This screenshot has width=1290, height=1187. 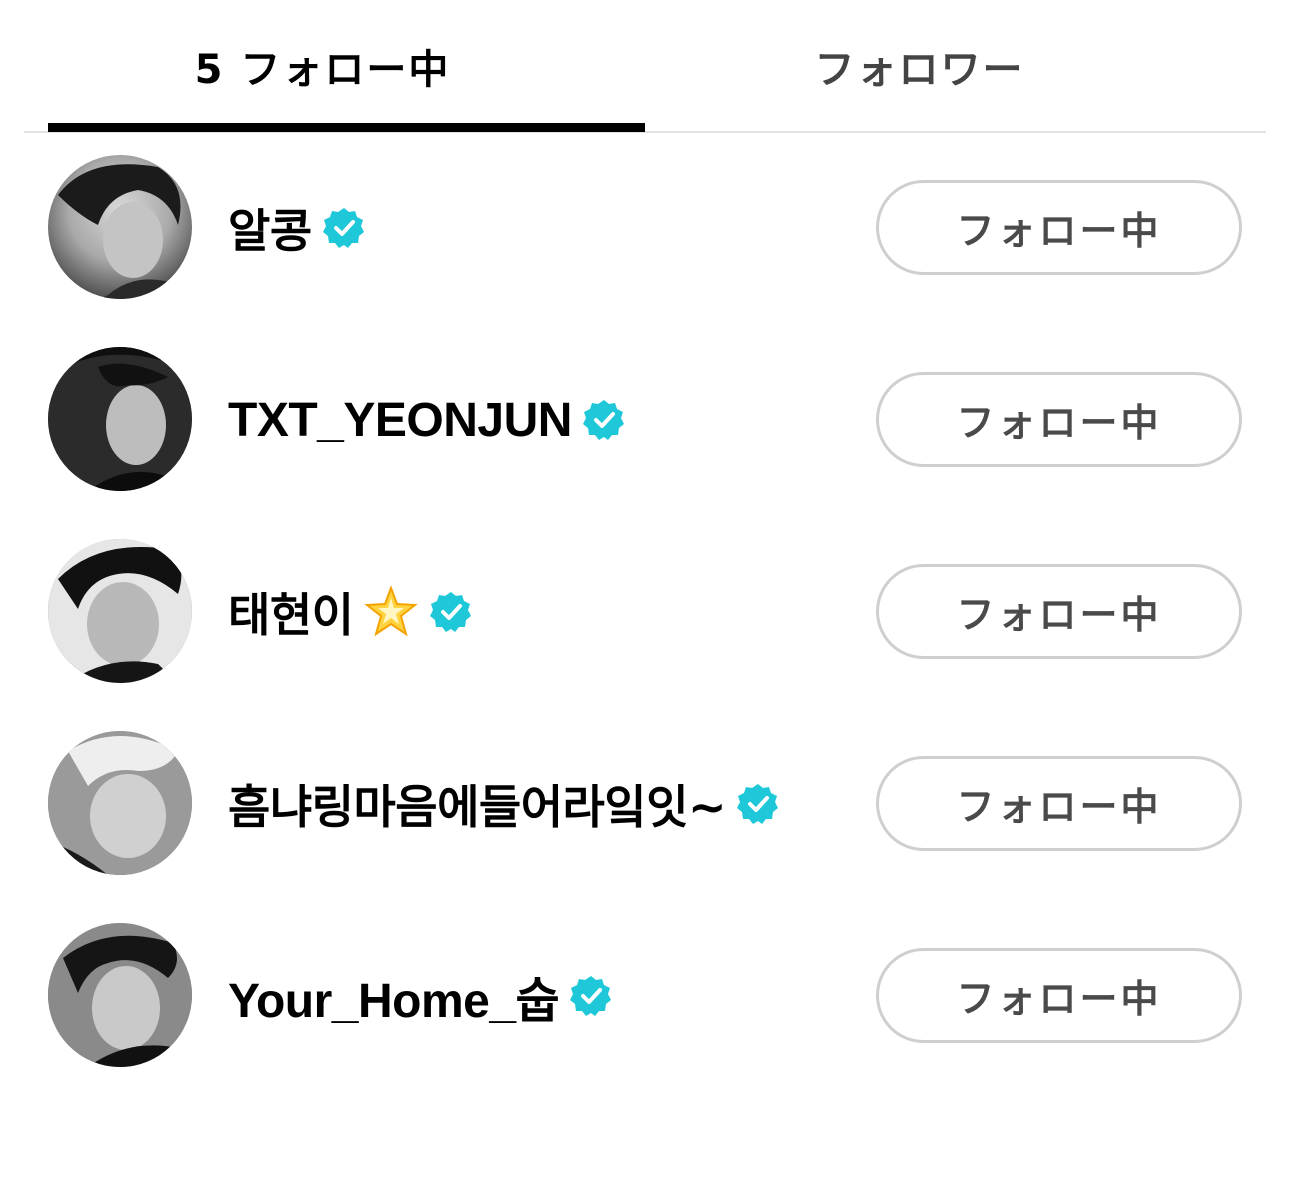 What do you see at coordinates (394, 996) in the screenshot?
I see `user-name: Your_Home_숩` at bounding box center [394, 996].